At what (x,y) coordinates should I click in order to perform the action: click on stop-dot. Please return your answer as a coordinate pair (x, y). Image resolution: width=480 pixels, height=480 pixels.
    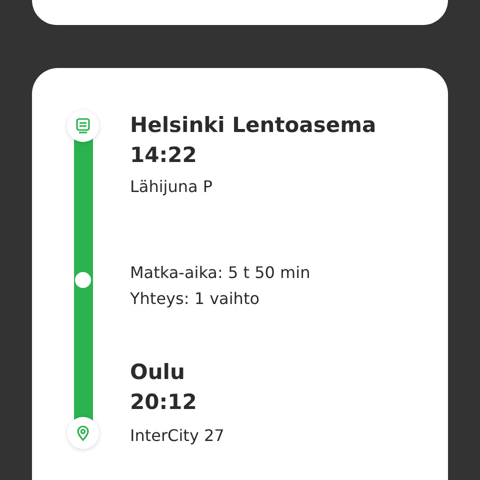
    Looking at the image, I should click on (83, 280).